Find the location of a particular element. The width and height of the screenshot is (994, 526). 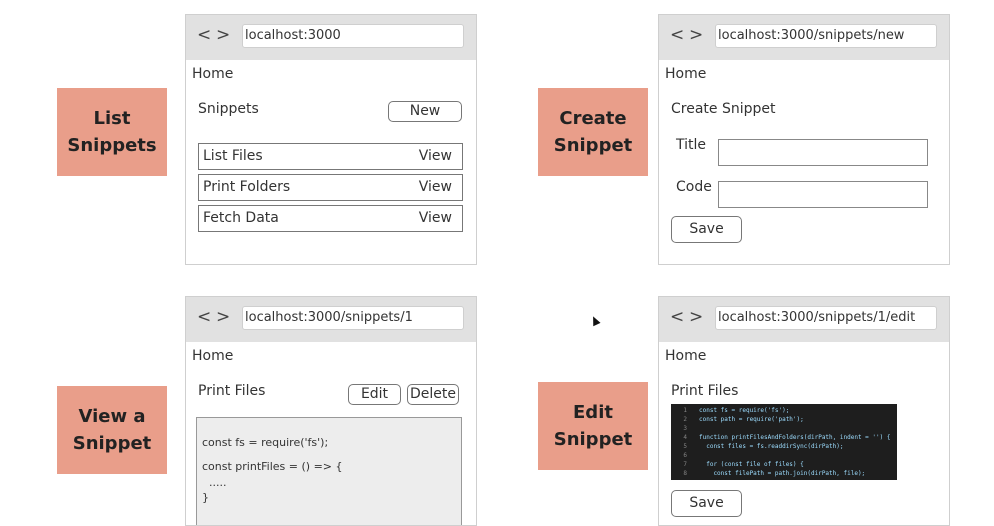

url-bar: localhost:3000/snippets/1 is located at coordinates (353, 318).